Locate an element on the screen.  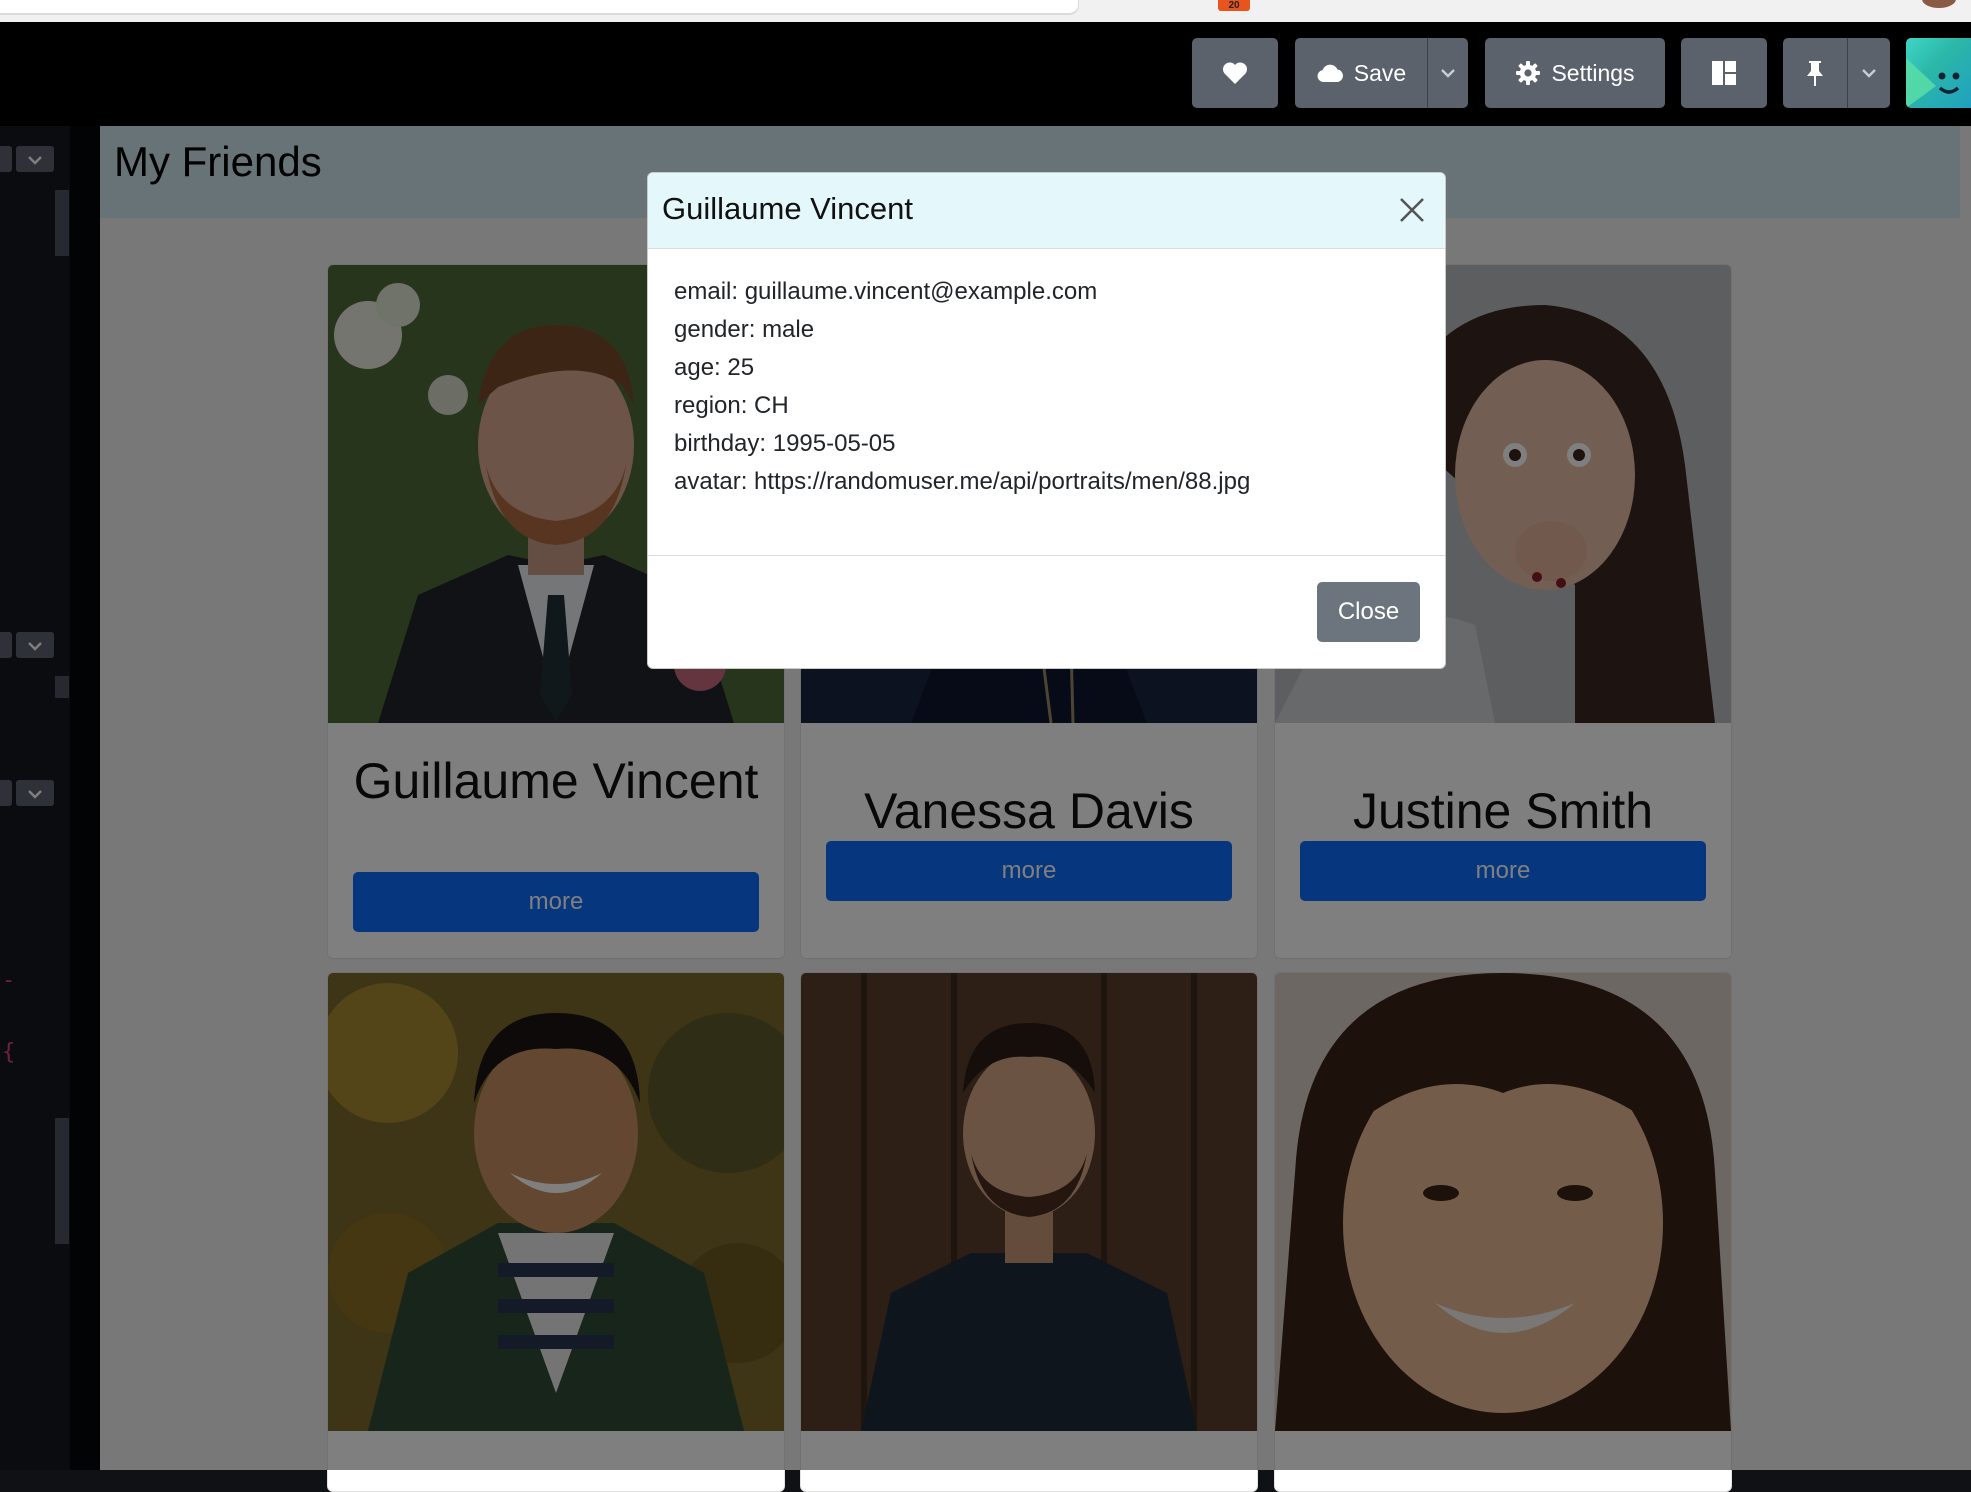
pin-dropdown-button is located at coordinates (1869, 73).